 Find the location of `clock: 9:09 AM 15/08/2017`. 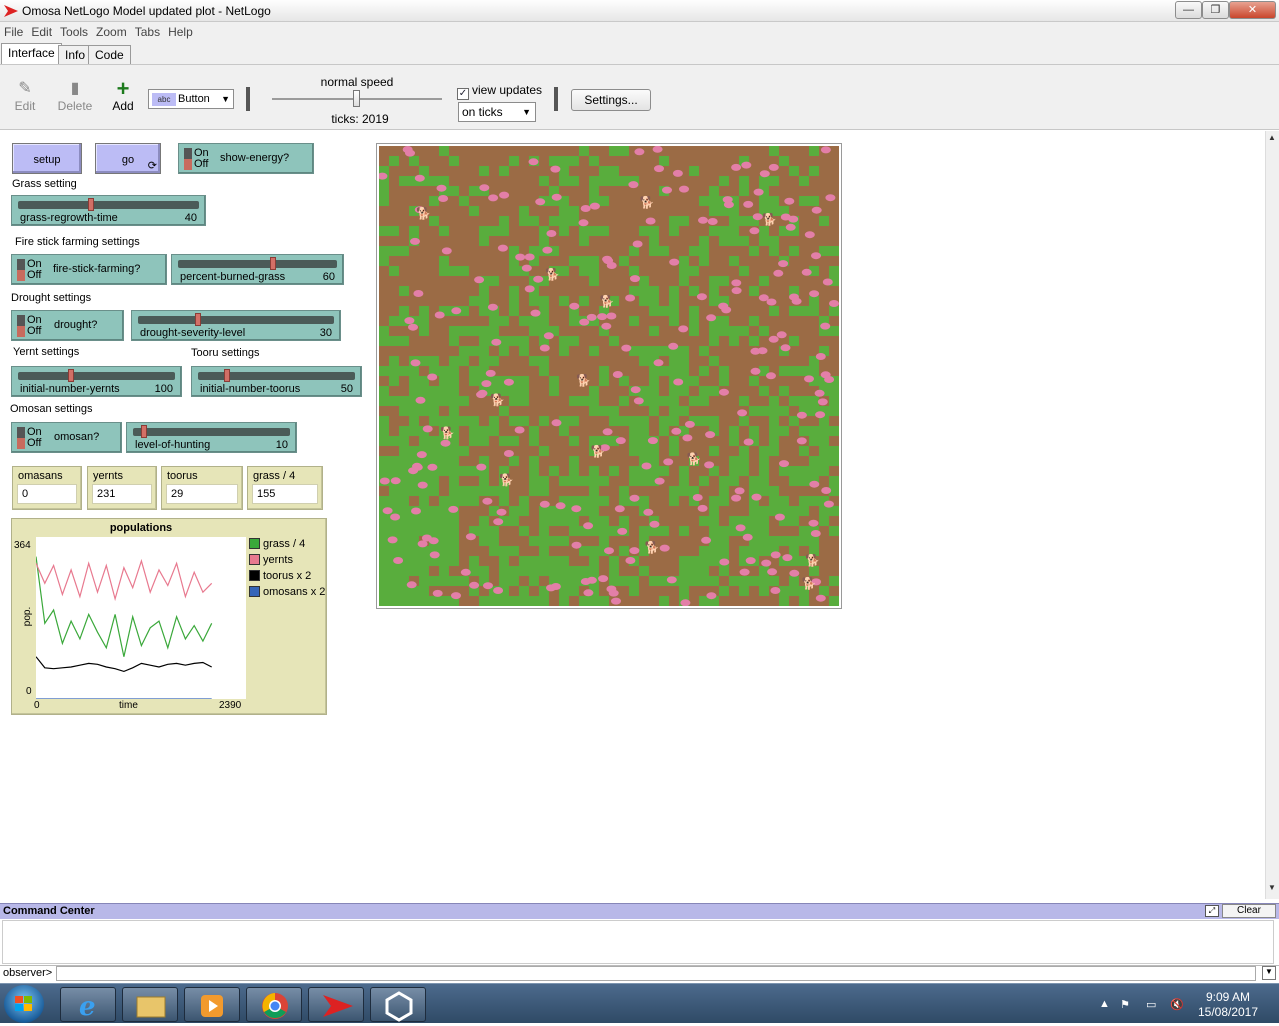

clock: 9:09 AM 15/08/2017 is located at coordinates (1228, 1005).